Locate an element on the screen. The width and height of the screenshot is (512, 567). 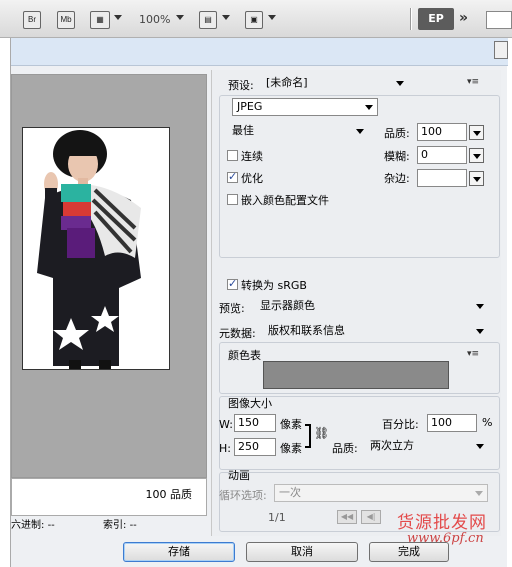
model-photo is located at coordinates (96, 248).